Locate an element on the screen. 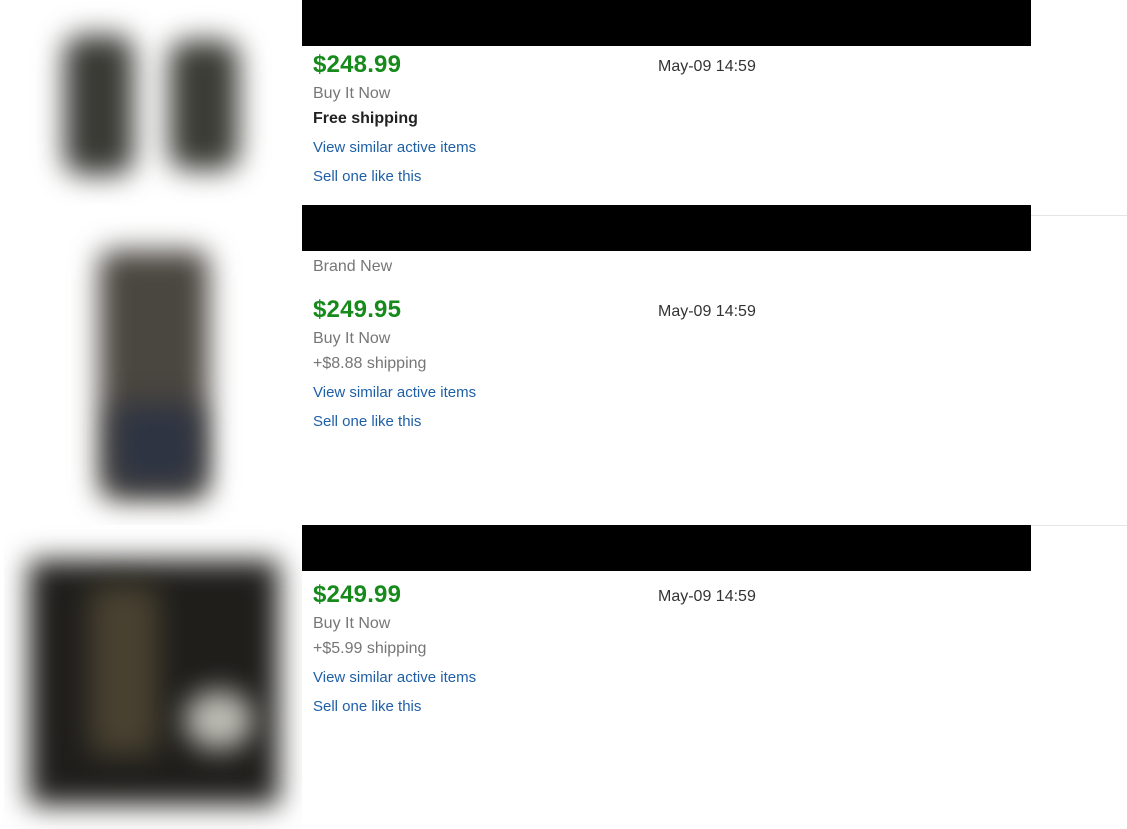 The height and width of the screenshot is (829, 1127). shipping-cost: +$8.88 shipping is located at coordinates (370, 363).